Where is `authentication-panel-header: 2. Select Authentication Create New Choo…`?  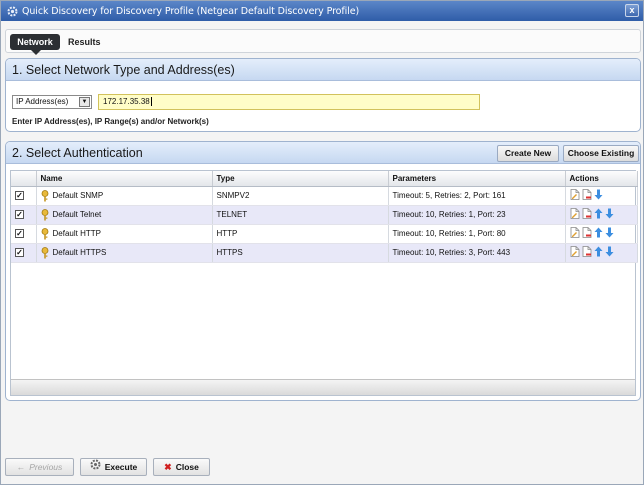
authentication-panel-header: 2. Select Authentication Create New Choo… is located at coordinates (323, 153).